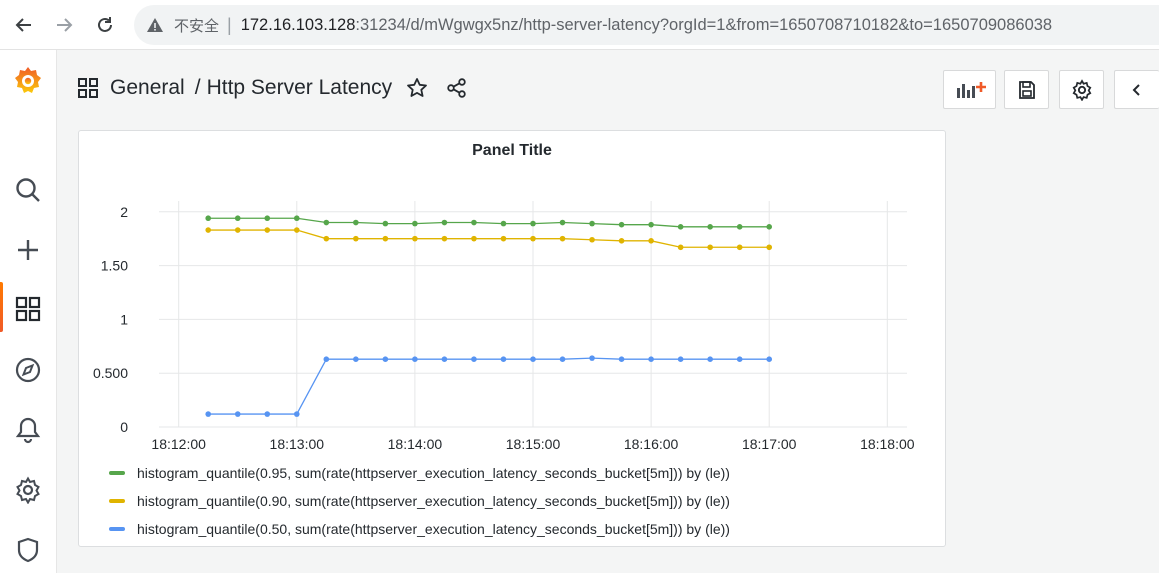 This screenshot has width=1159, height=573. What do you see at coordinates (417, 88) in the screenshot?
I see `star-icon` at bounding box center [417, 88].